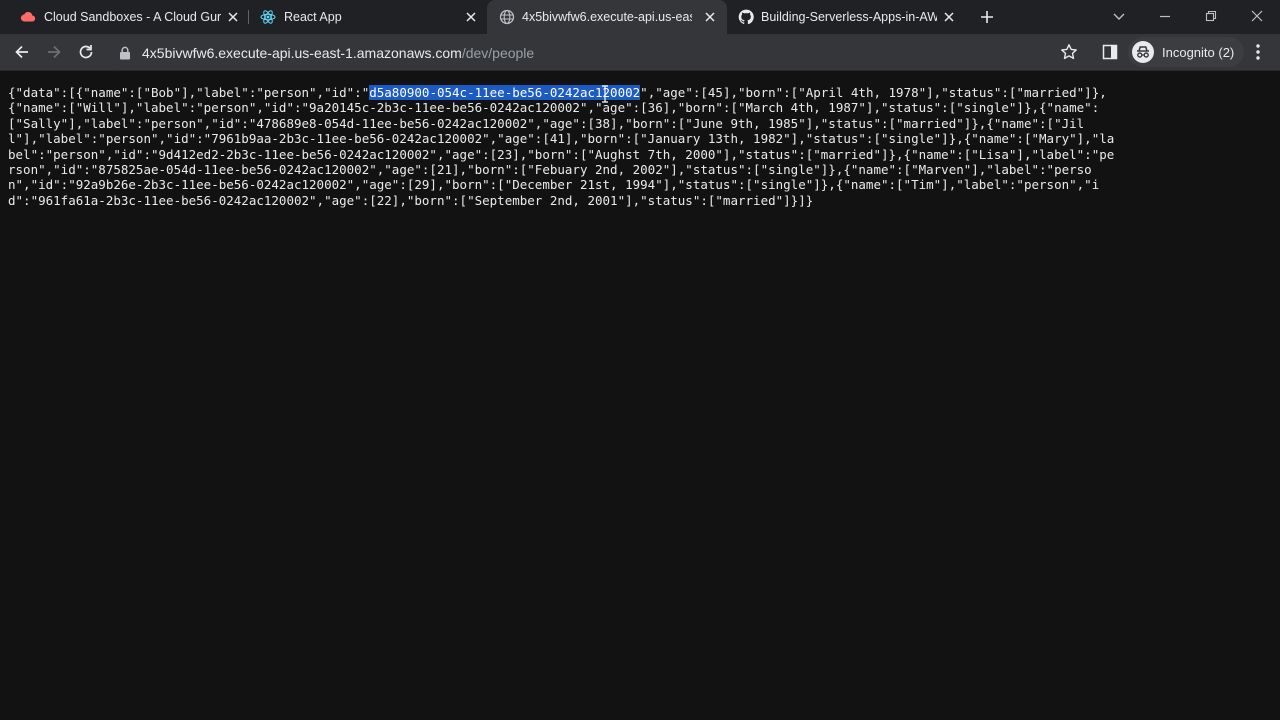 The width and height of the screenshot is (1280, 720). What do you see at coordinates (1069, 52) in the screenshot?
I see `bookmark-star-icon` at bounding box center [1069, 52].